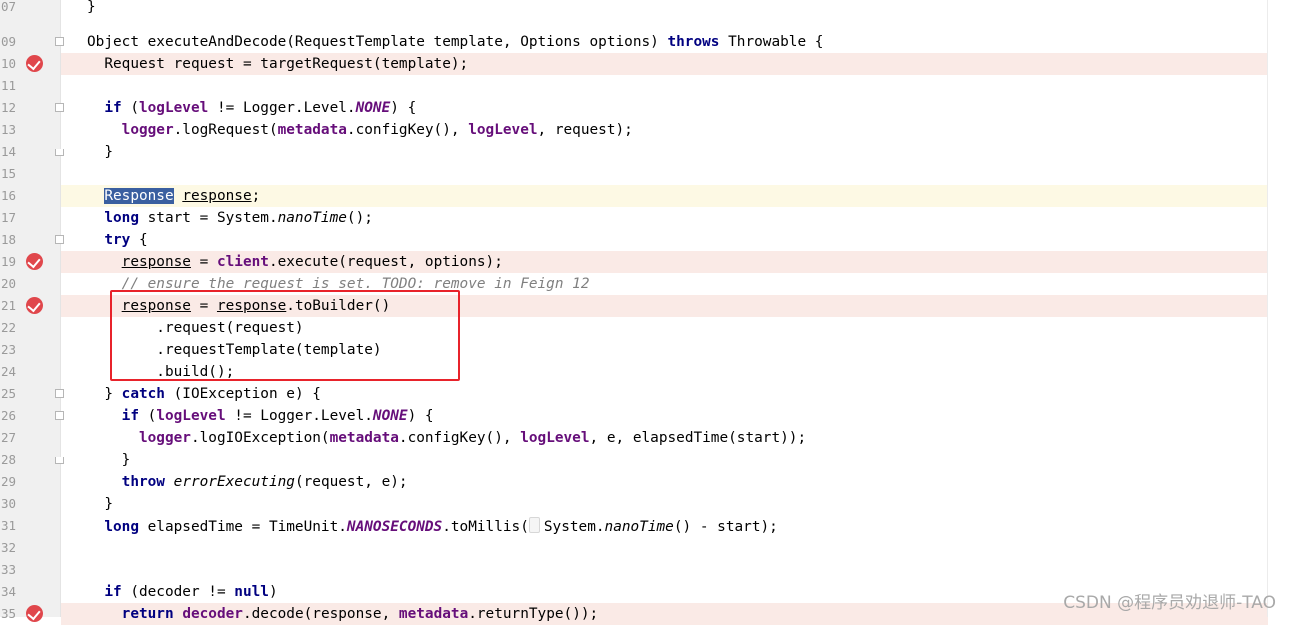  What do you see at coordinates (634, 240) in the screenshot?
I see `code-line: 18 try {` at bounding box center [634, 240].